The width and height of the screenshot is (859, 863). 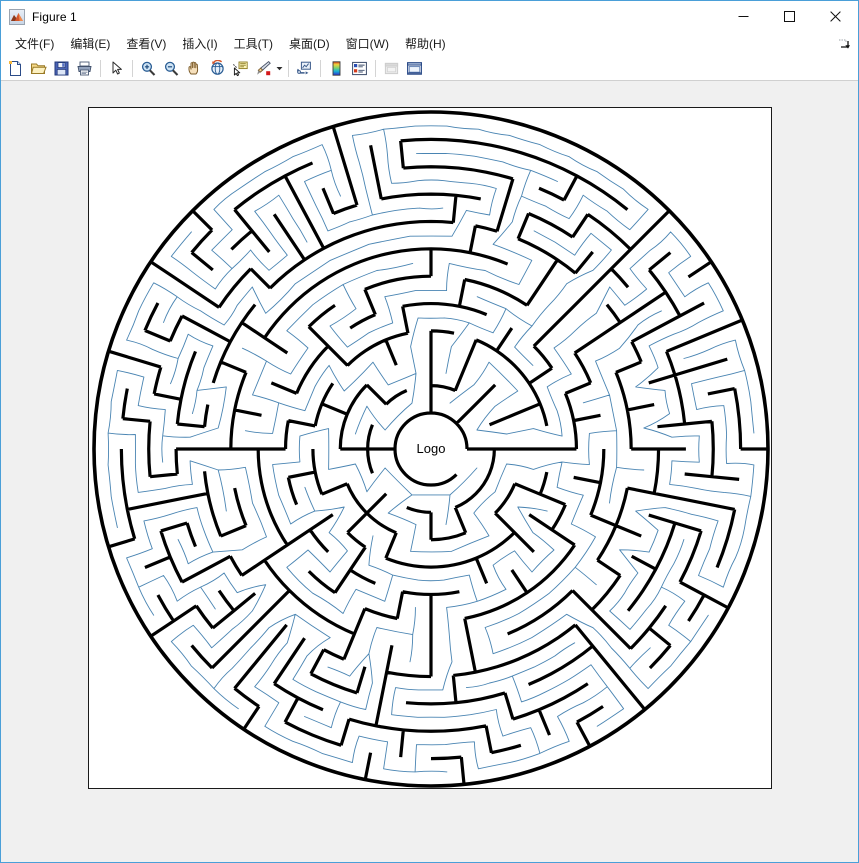 What do you see at coordinates (146, 44) in the screenshot?
I see `menu-item-view: 查看(V)` at bounding box center [146, 44].